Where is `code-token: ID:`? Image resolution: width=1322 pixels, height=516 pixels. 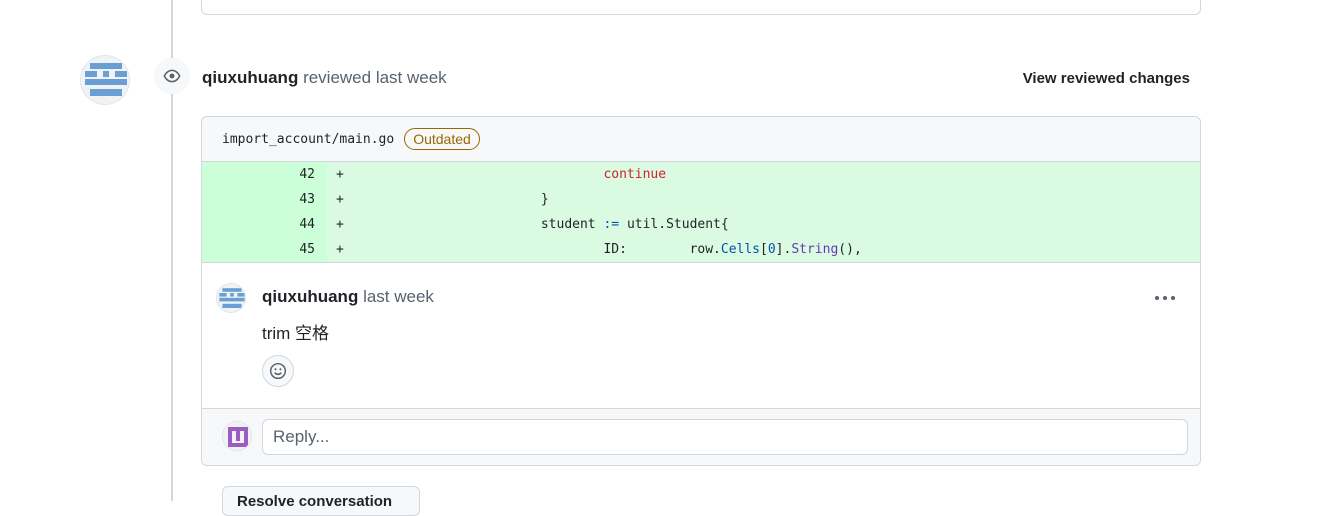
code-token: ID: is located at coordinates (615, 249).